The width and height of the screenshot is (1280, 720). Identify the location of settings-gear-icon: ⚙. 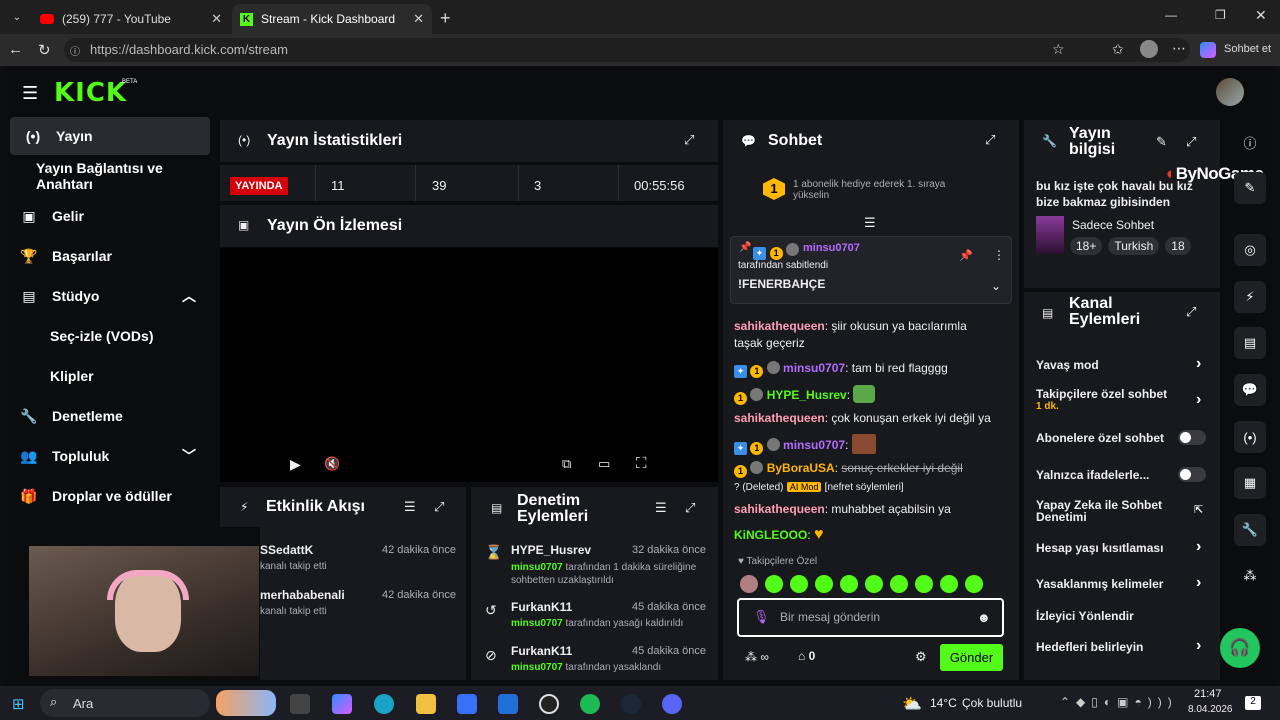
(921, 657).